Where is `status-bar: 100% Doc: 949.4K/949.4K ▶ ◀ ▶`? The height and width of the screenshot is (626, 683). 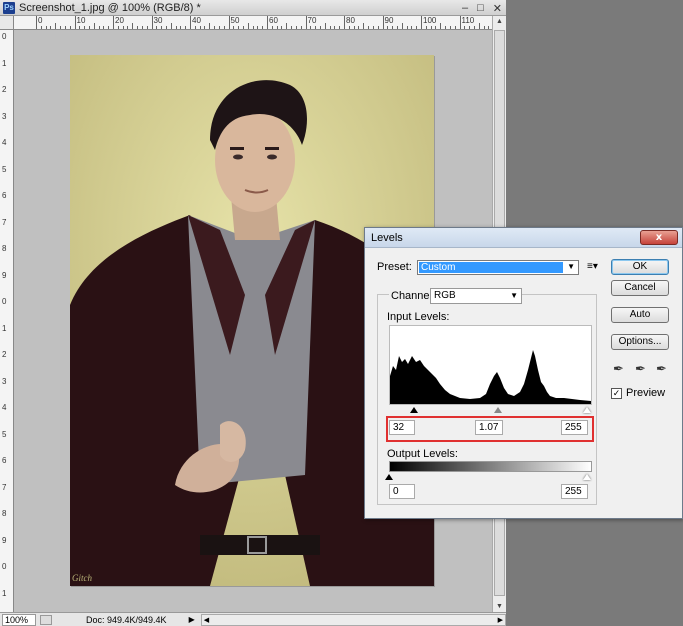
status-bar: 100% Doc: 949.4K/949.4K ▶ ◀ ▶ is located at coordinates (253, 619).